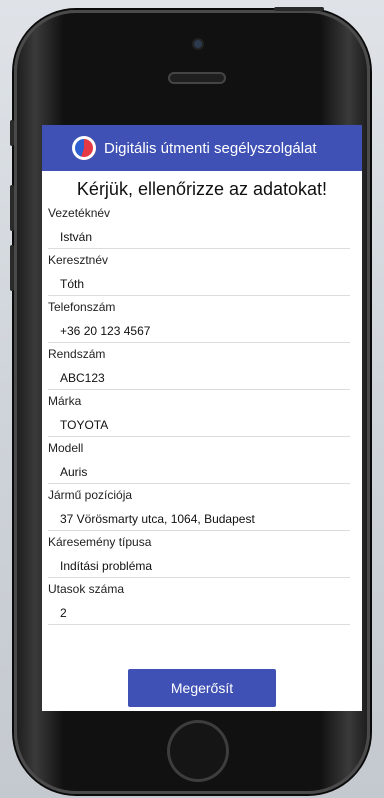  I want to click on field-phone: Telefonszám +36 20 123 4567, so click(199, 319).